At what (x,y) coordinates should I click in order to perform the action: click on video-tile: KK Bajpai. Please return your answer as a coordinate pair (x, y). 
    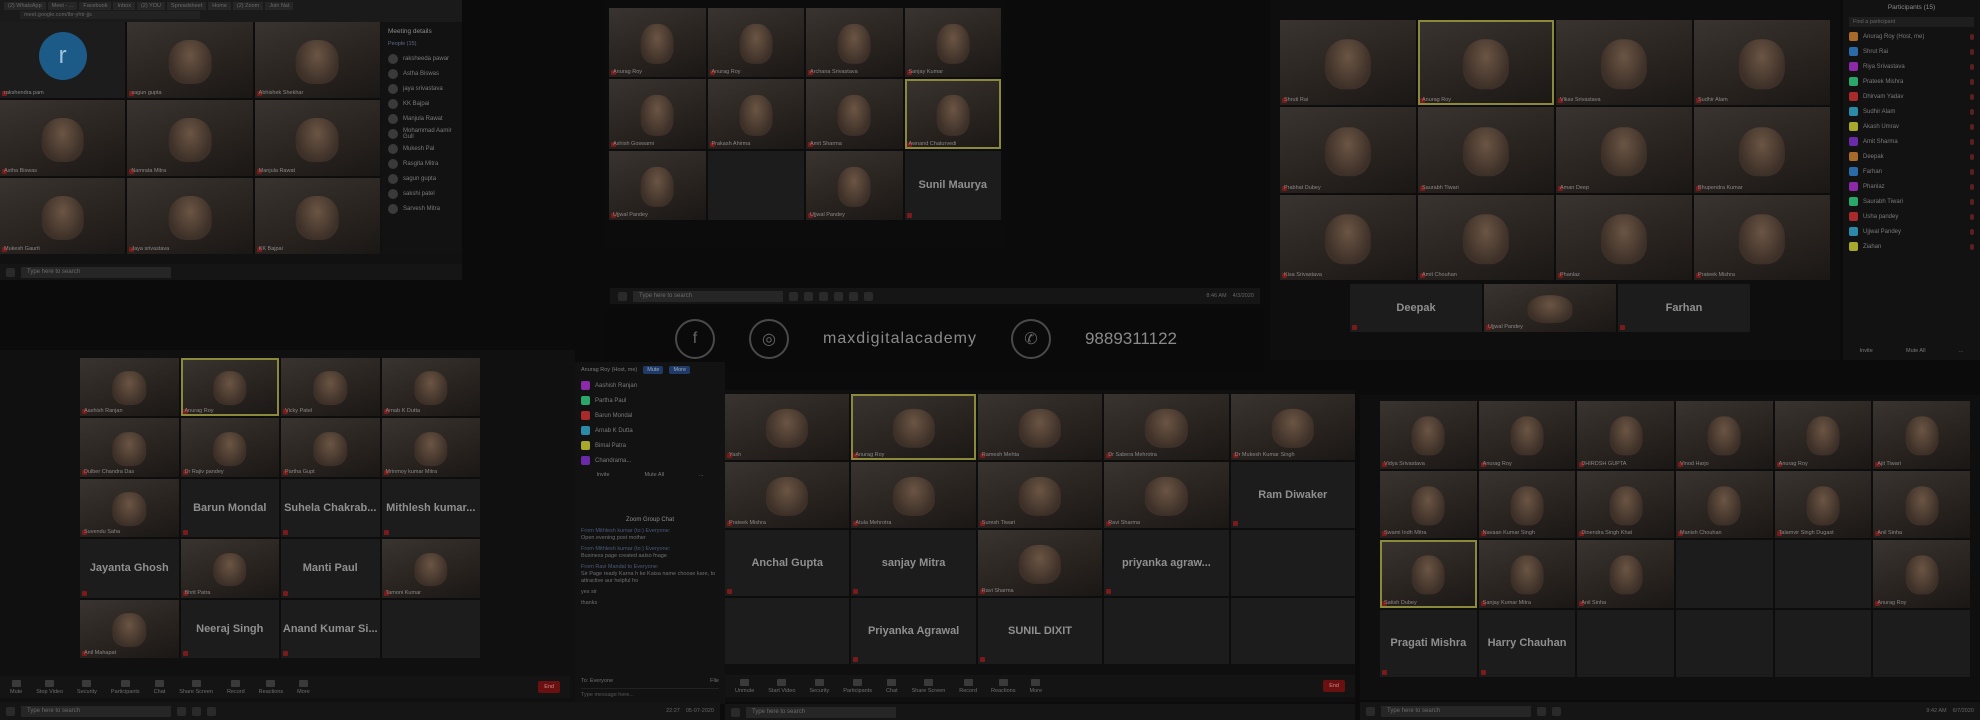
    Looking at the image, I should click on (317, 216).